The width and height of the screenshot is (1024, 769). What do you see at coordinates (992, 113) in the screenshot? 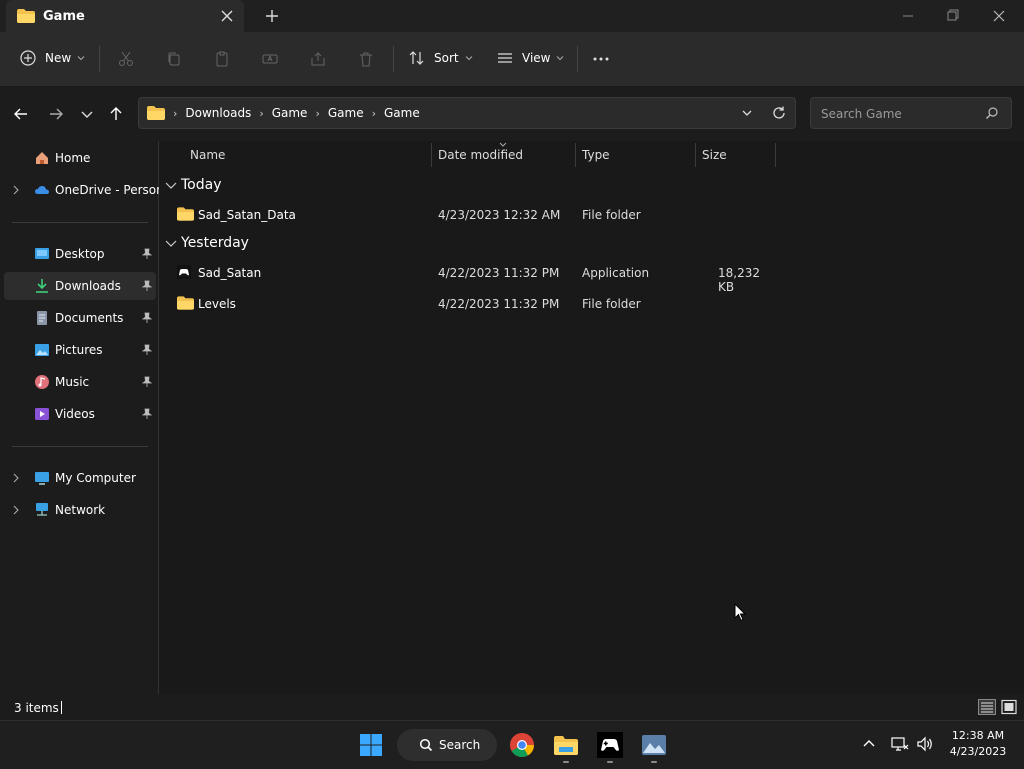
I see `search-icon` at bounding box center [992, 113].